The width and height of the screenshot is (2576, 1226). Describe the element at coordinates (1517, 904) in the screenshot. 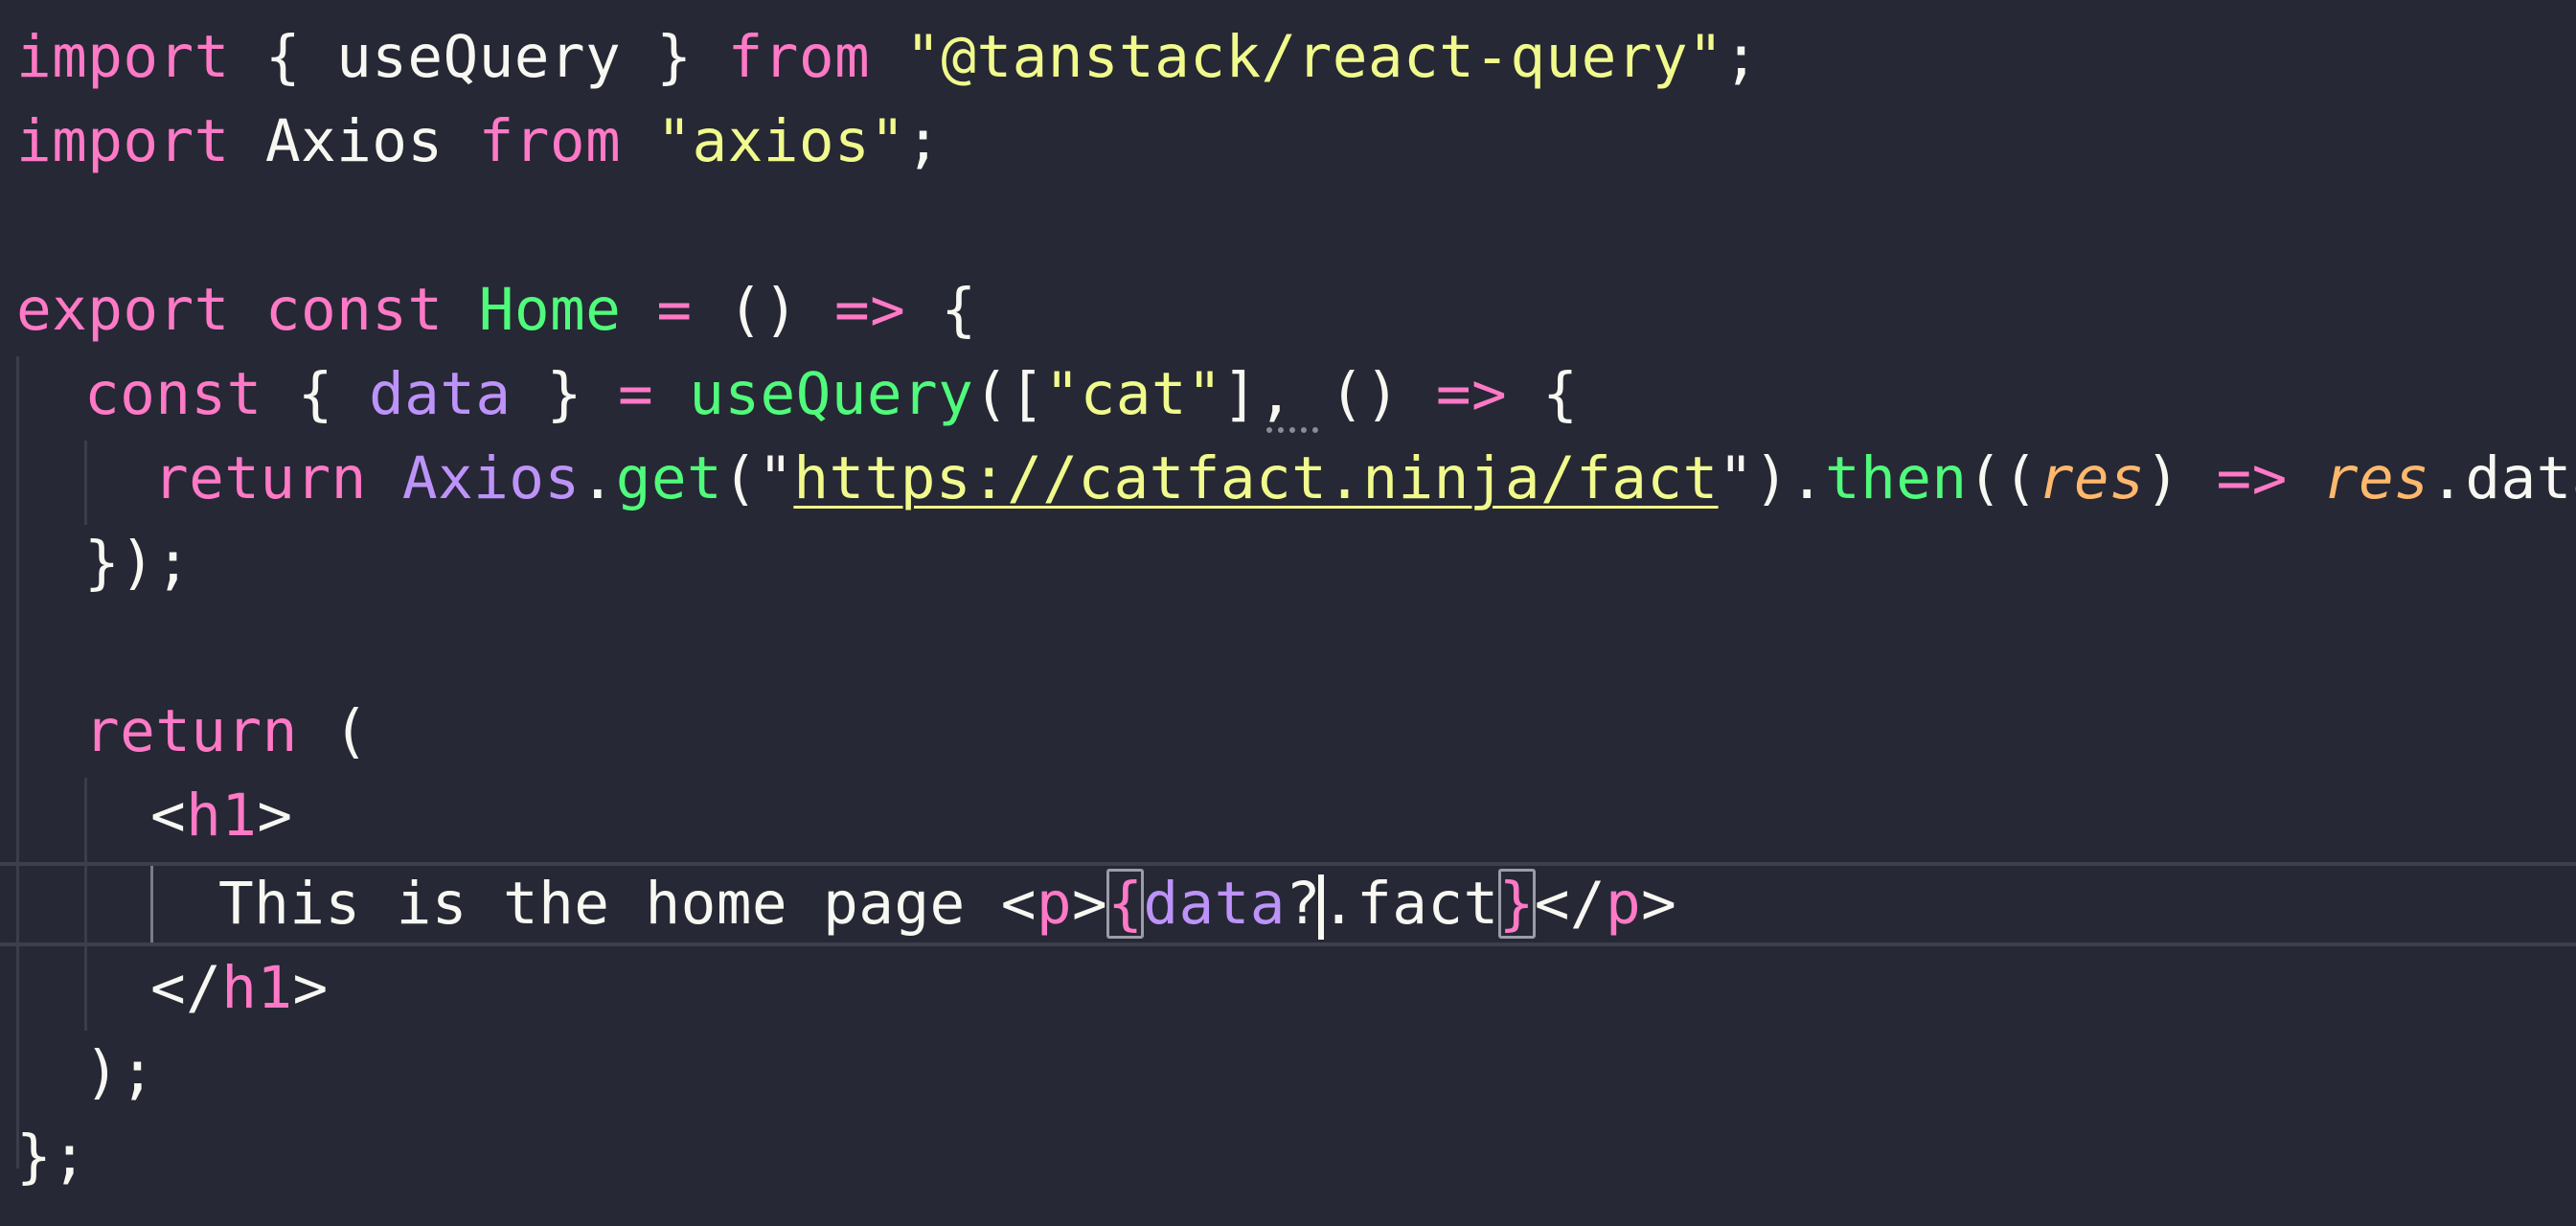

I see `matching-bracket-close: }` at that location.